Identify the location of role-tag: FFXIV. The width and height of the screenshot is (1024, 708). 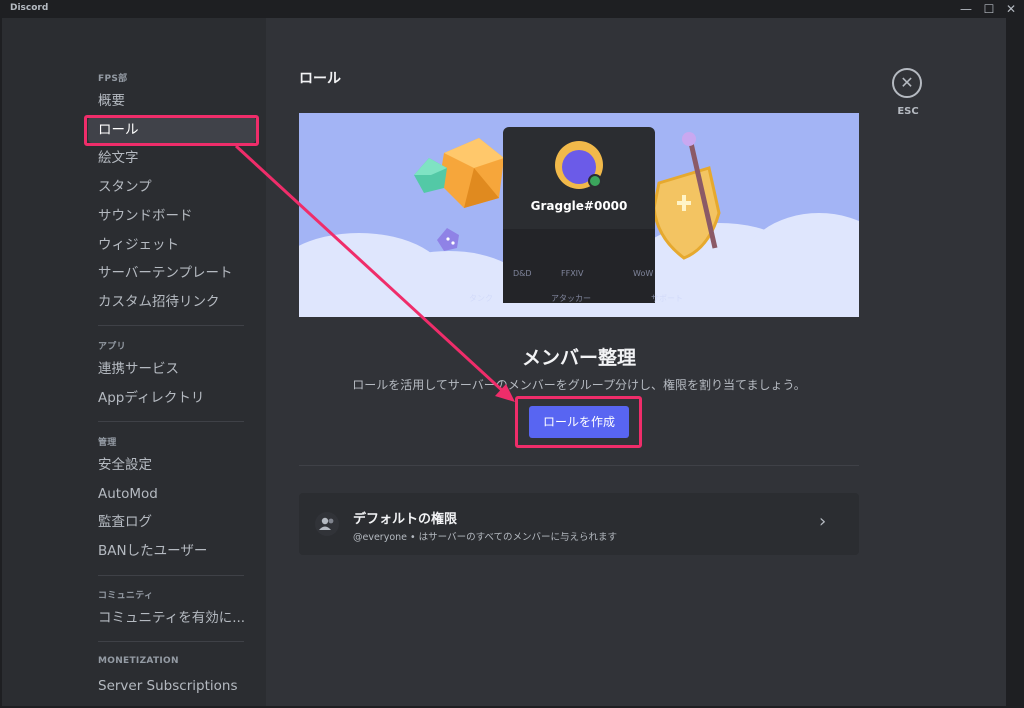
(572, 273).